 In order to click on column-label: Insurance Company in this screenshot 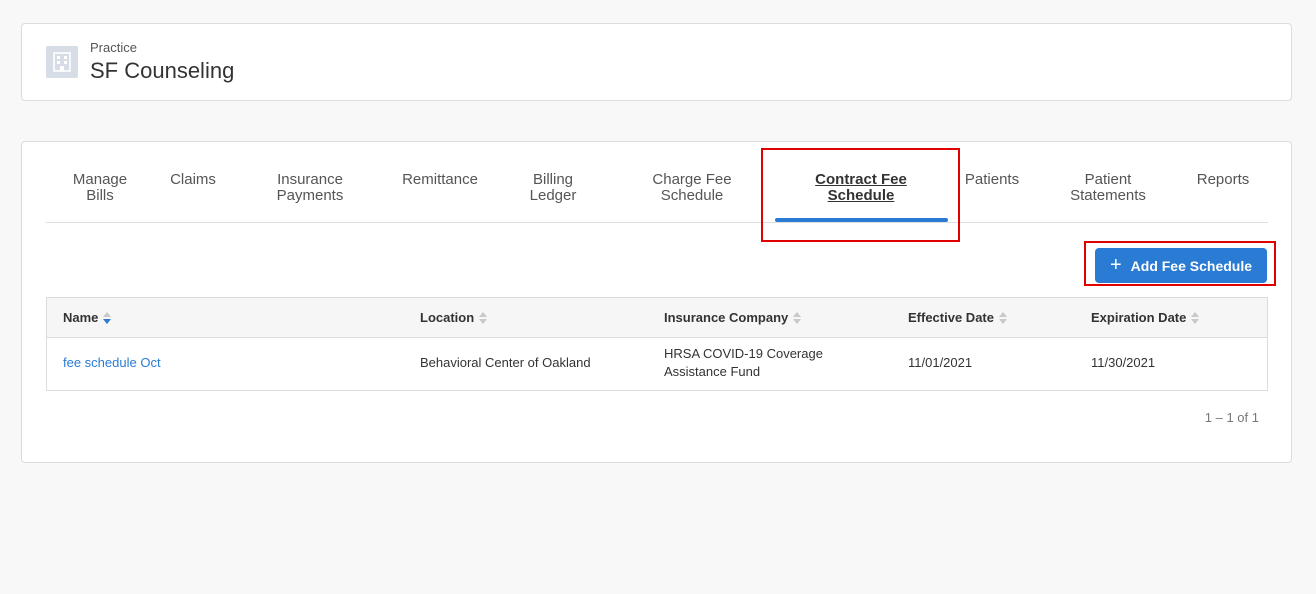, I will do `click(726, 317)`.